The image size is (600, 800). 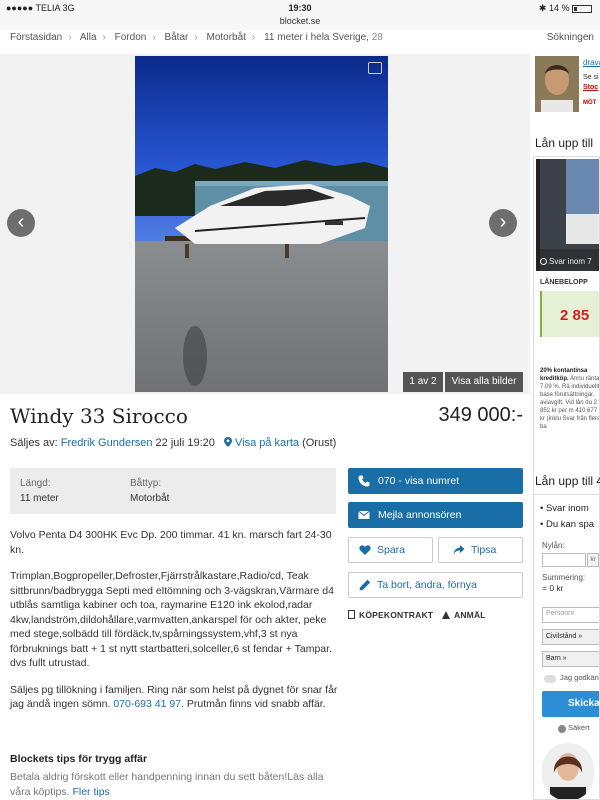 I want to click on secure-label: Säkert, so click(x=579, y=727).